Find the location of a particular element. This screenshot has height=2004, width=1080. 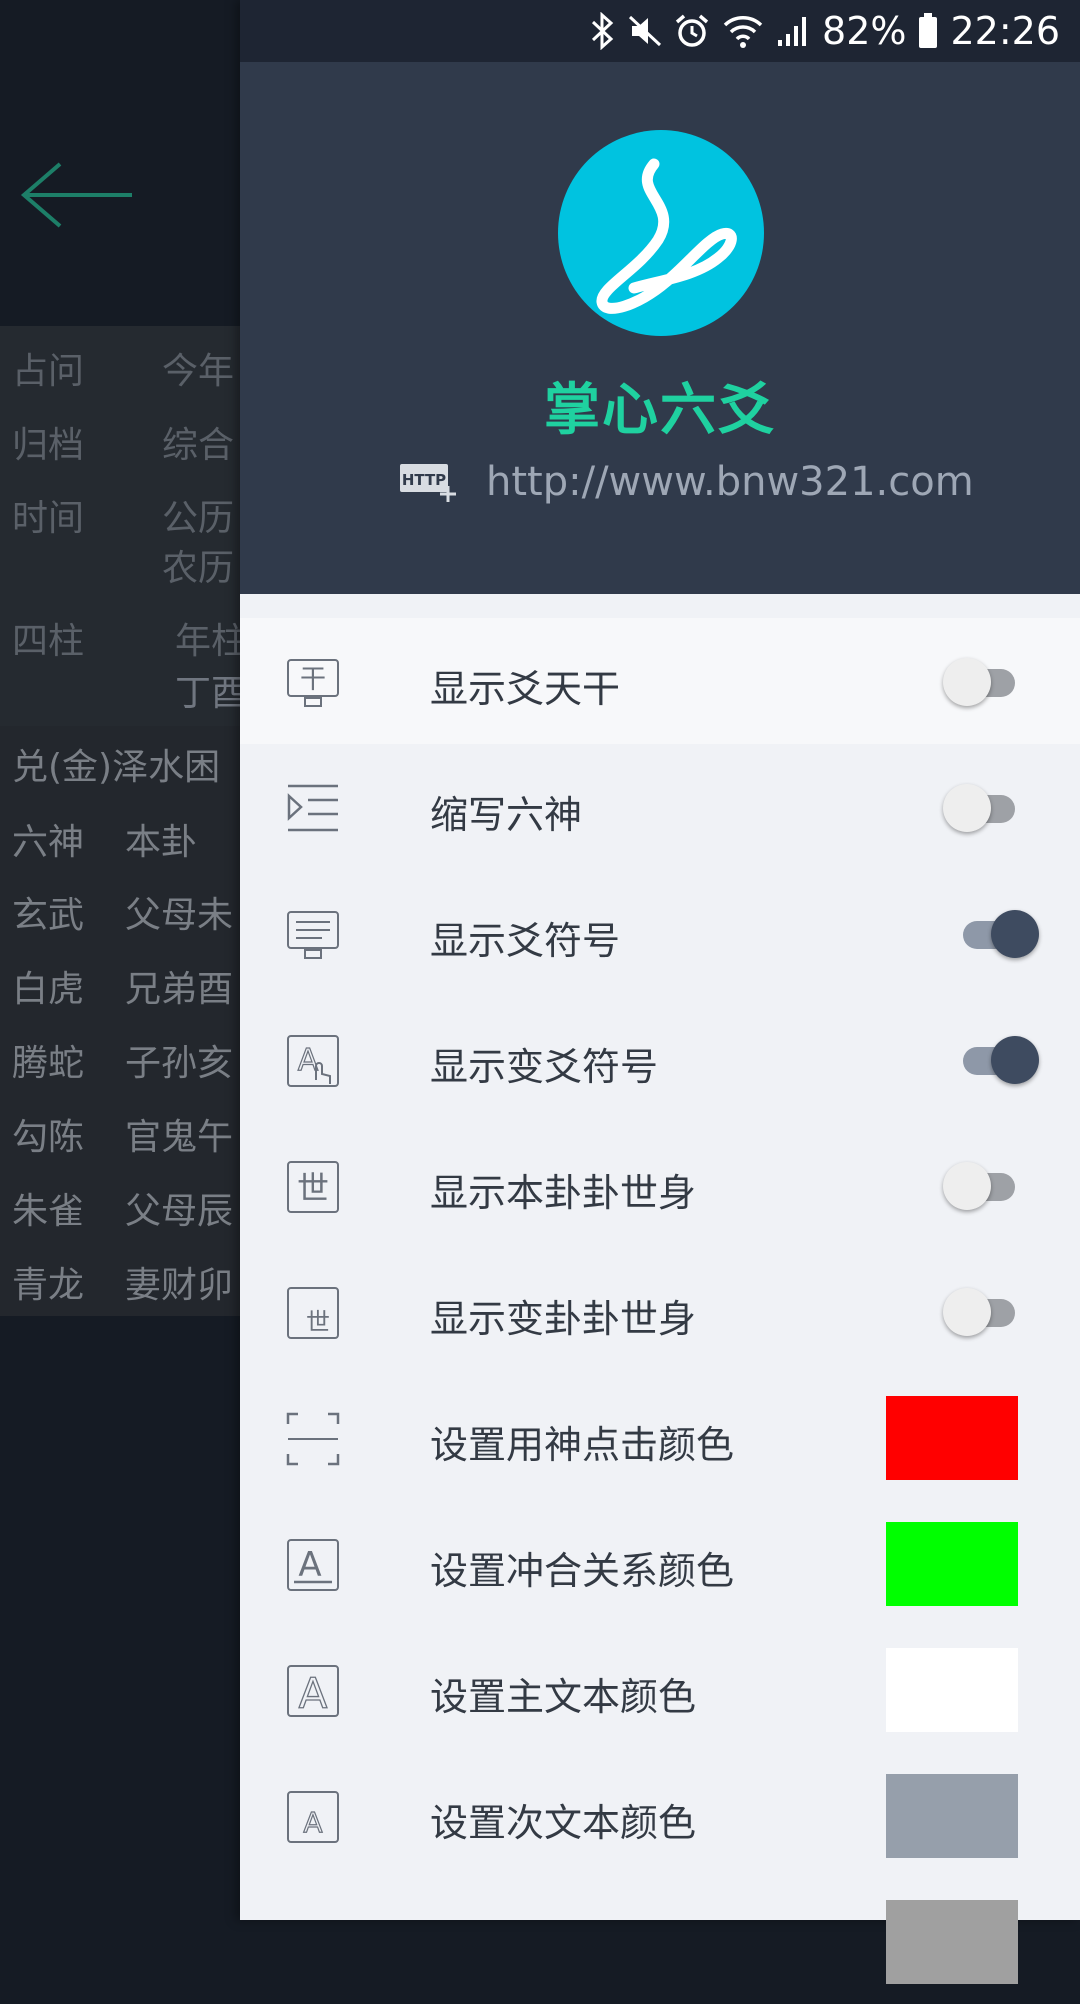

setting-label: 设置用神点击颜色 is located at coordinates (582, 1445).